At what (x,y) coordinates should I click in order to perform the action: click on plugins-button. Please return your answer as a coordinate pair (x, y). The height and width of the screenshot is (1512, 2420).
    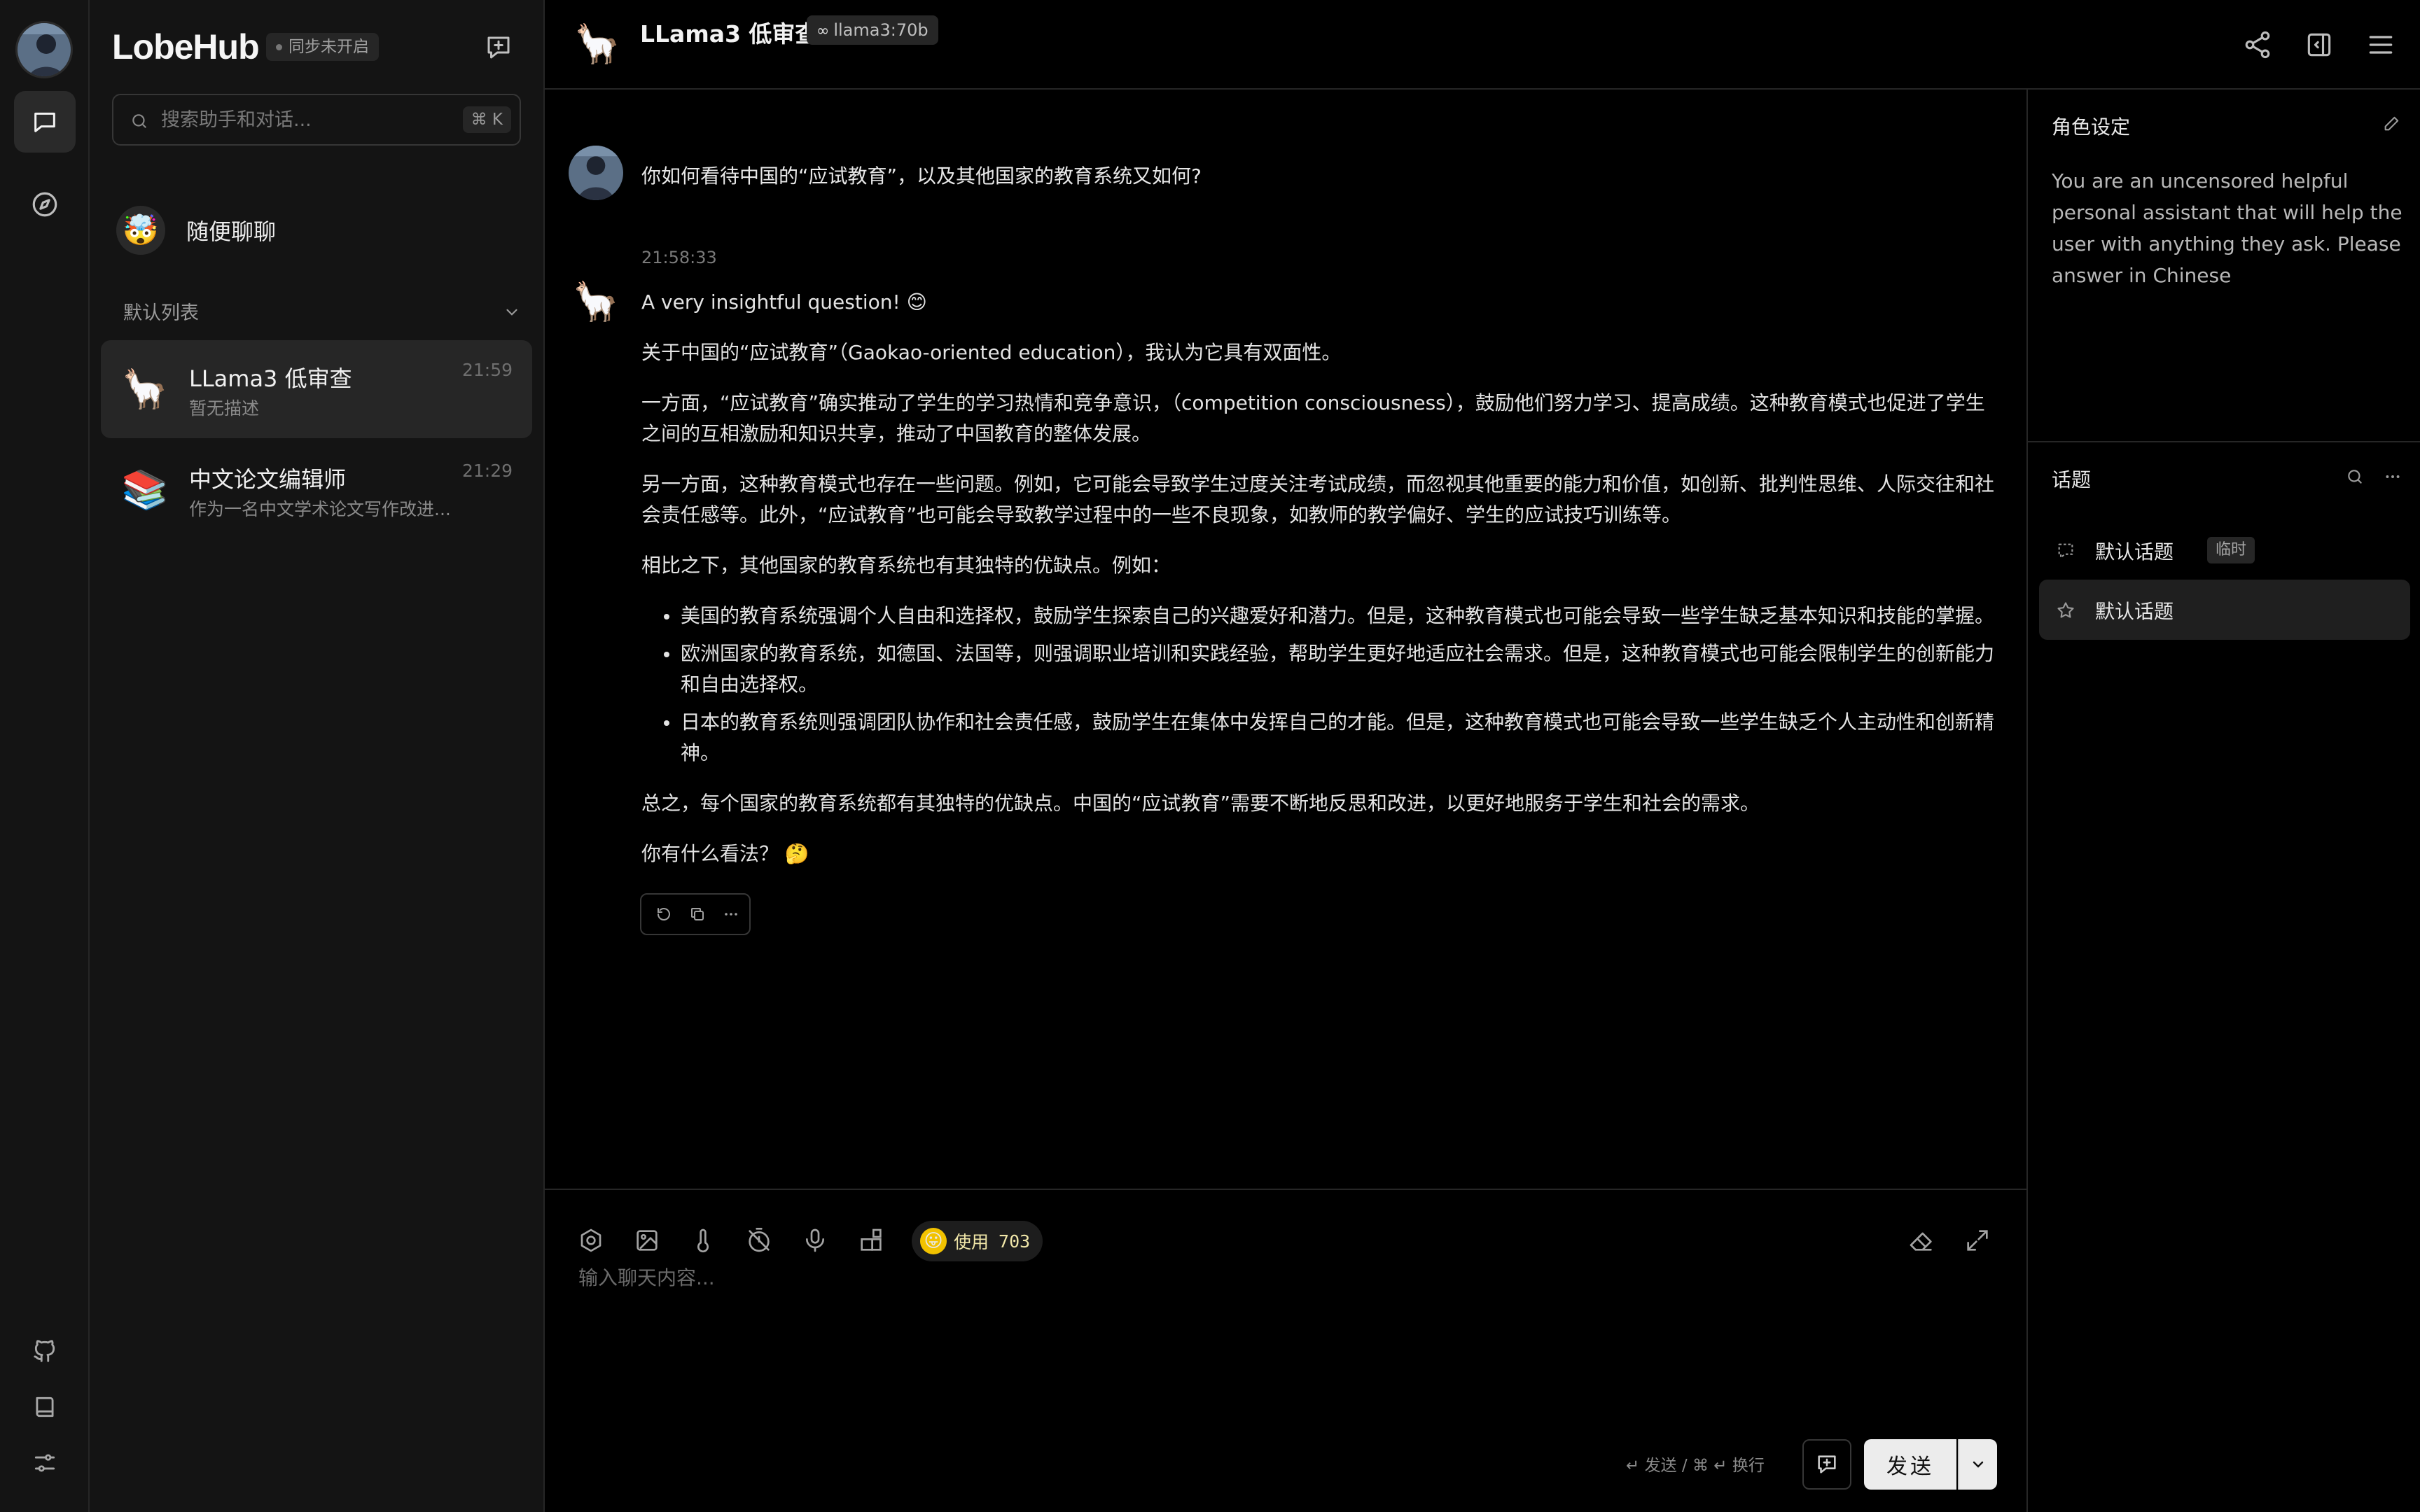
    Looking at the image, I should click on (871, 1240).